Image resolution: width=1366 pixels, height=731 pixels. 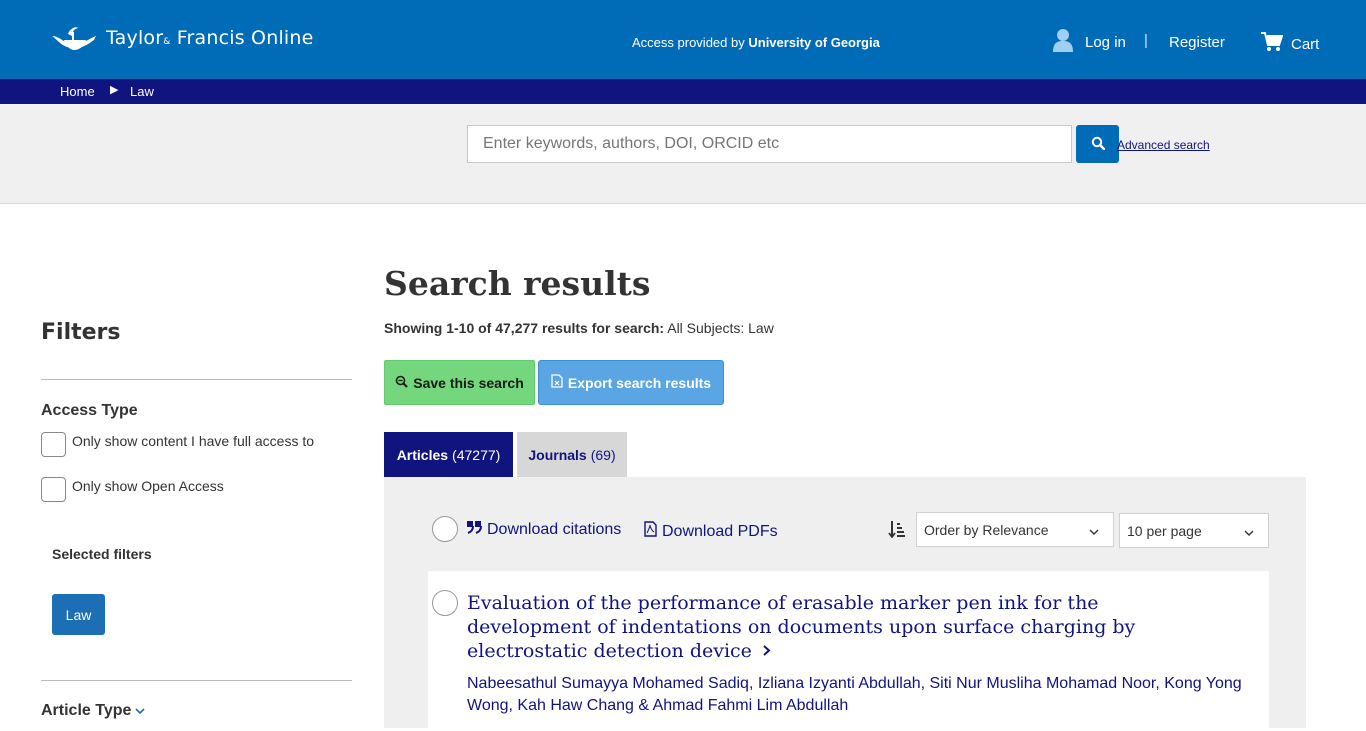 I want to click on access-provided: Access provided by University of Georgia, so click(x=756, y=42).